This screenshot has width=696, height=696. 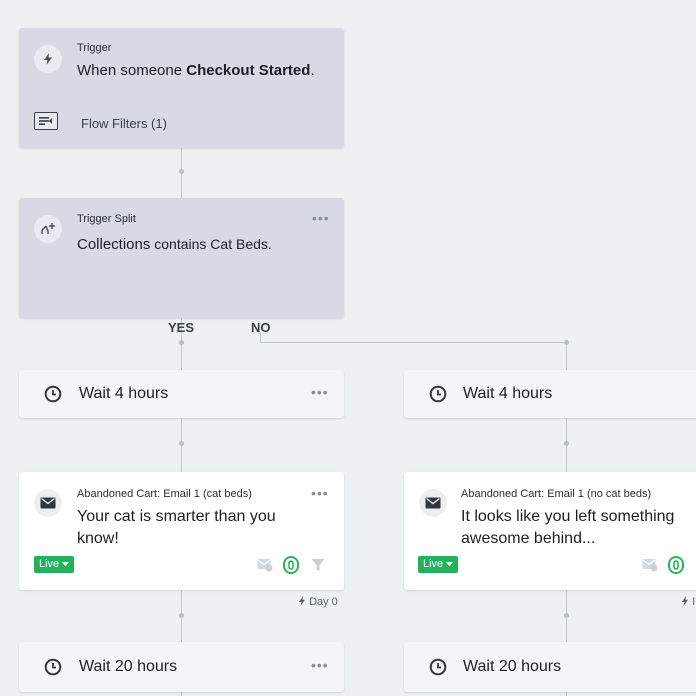 I want to click on filter-icon, so click(x=318, y=567).